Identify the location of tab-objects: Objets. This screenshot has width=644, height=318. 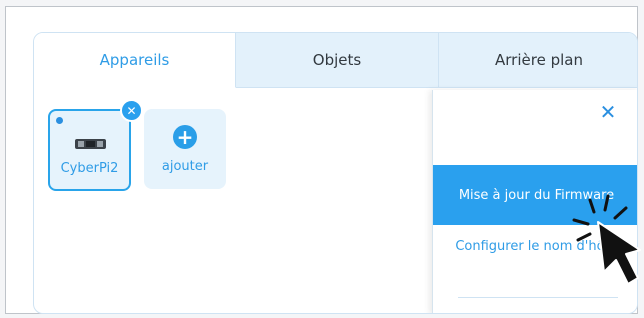
(337, 60).